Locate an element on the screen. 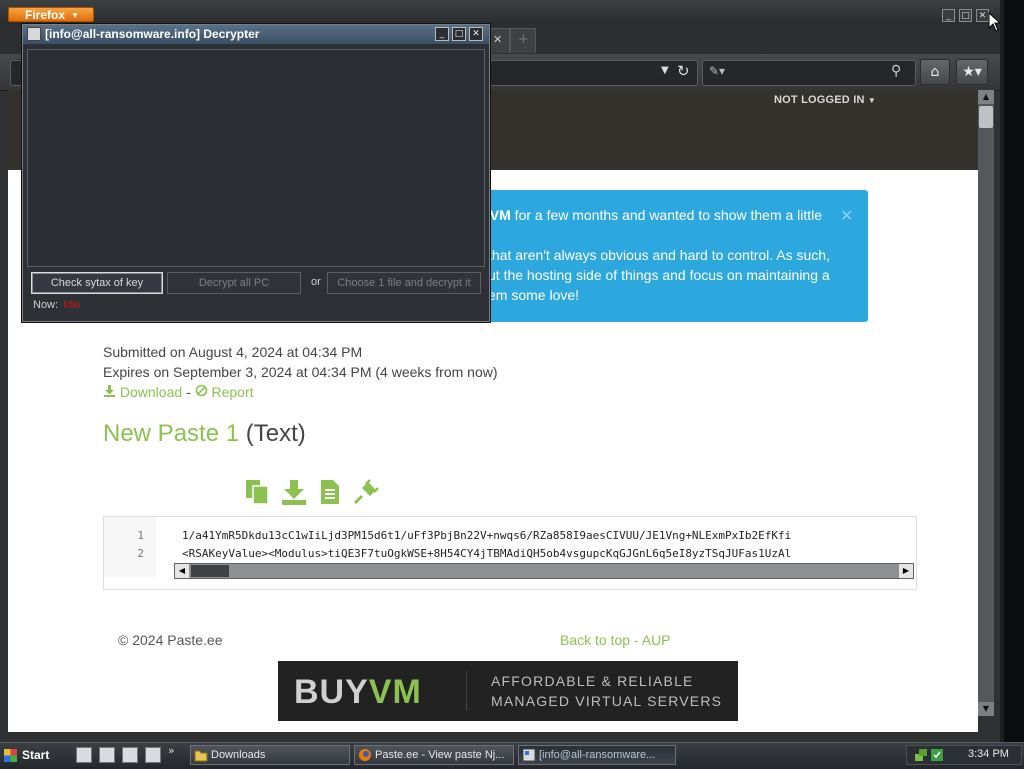  clock: 3:34 PM is located at coordinates (988, 754).